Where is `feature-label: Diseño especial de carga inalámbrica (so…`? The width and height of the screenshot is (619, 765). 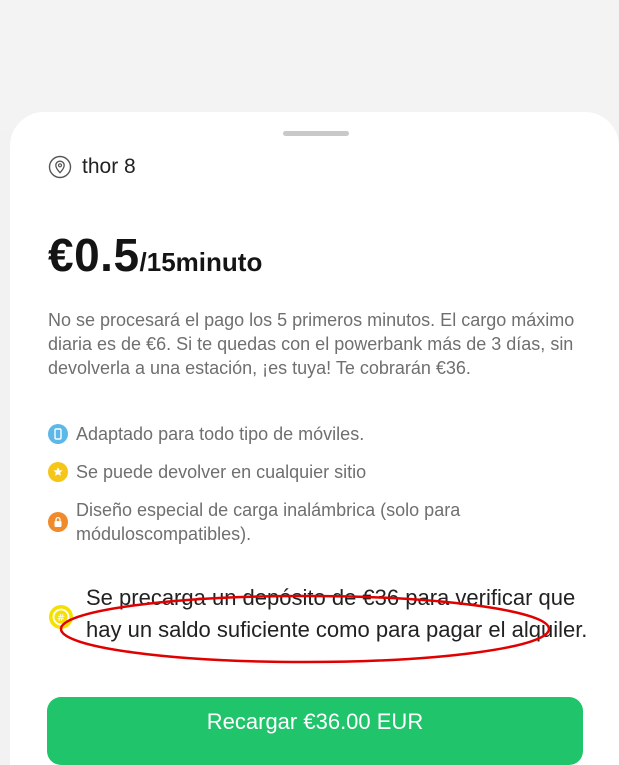
feature-label: Diseño especial de carga inalámbrica (so… is located at coordinates (268, 522).